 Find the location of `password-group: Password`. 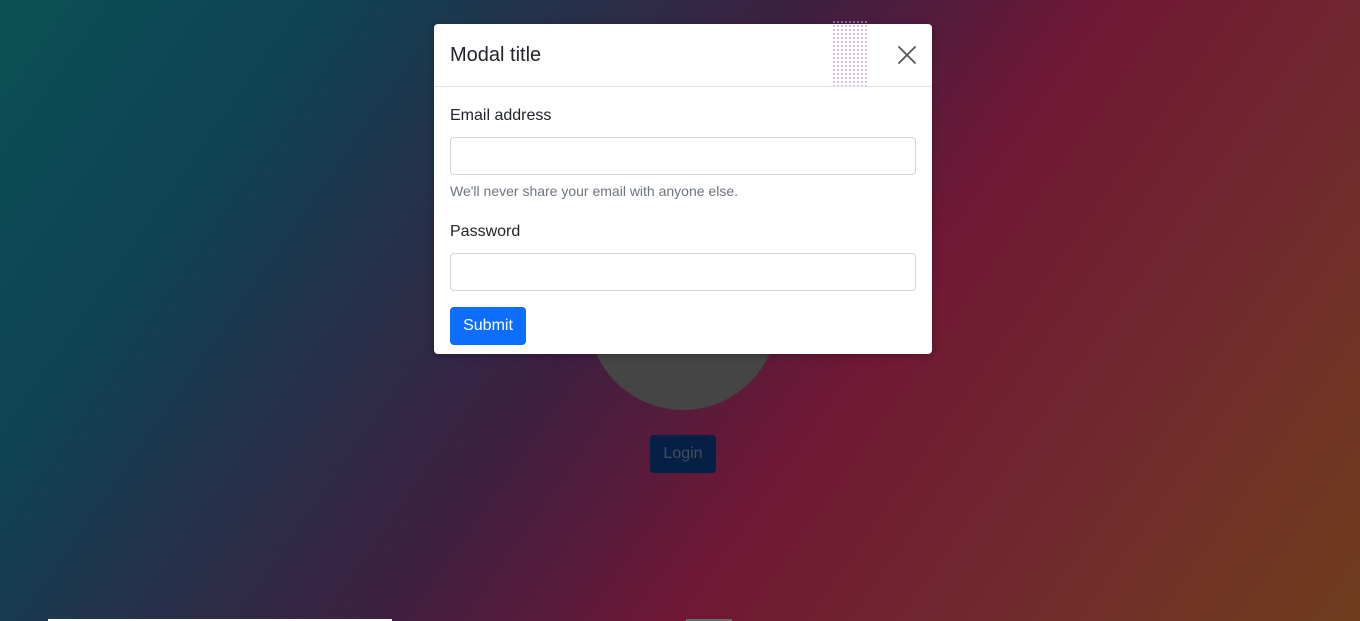

password-group: Password is located at coordinates (683, 255).